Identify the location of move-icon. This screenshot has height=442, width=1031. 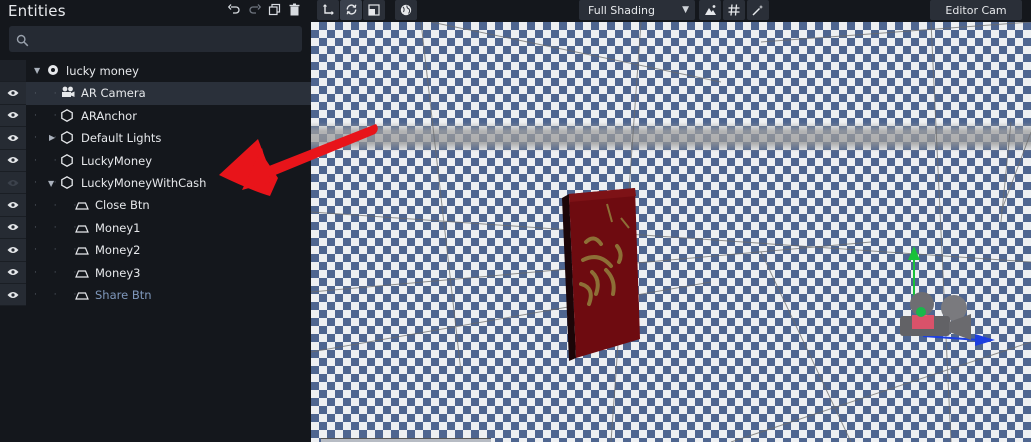
(328, 10).